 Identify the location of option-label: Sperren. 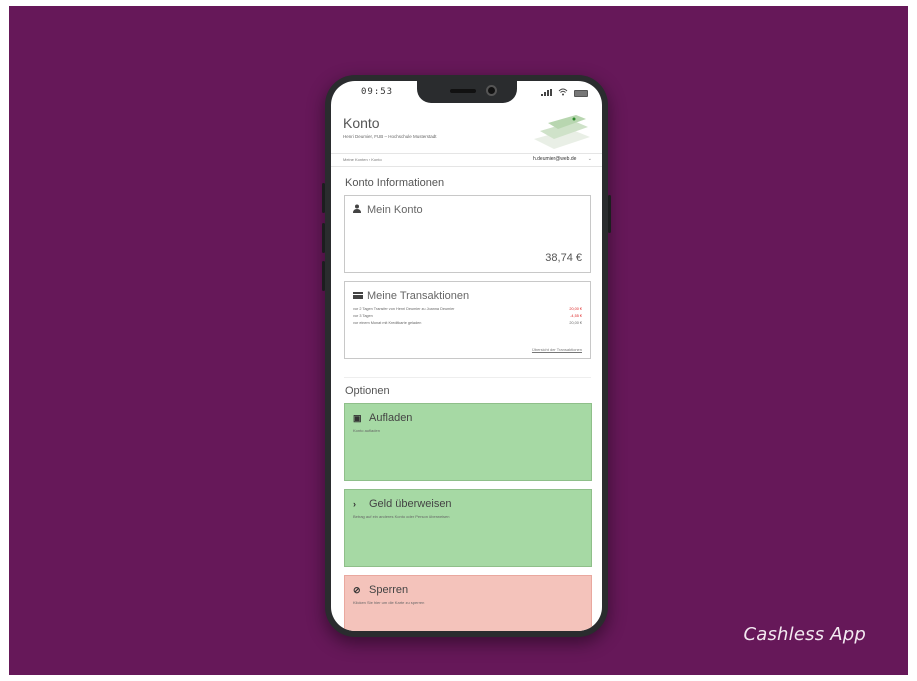
(389, 590).